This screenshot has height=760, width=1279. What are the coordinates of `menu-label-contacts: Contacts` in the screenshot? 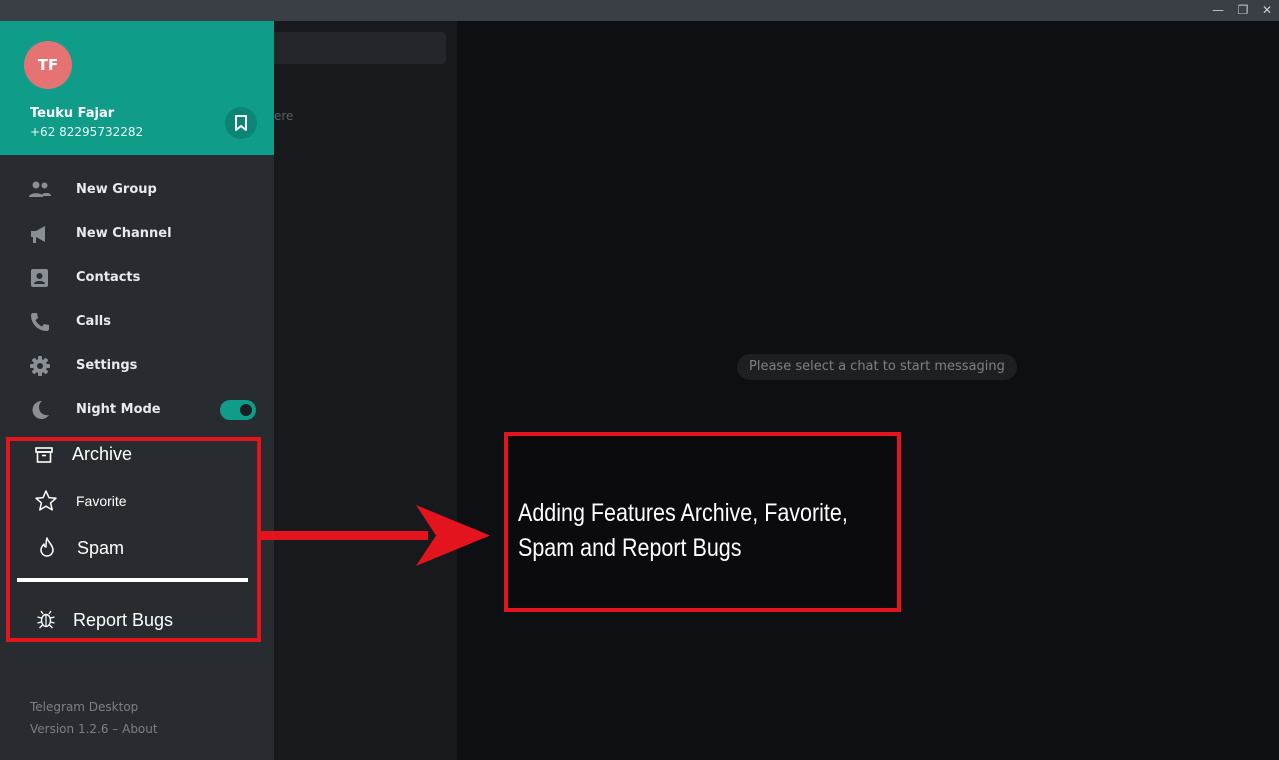 It's located at (108, 277).